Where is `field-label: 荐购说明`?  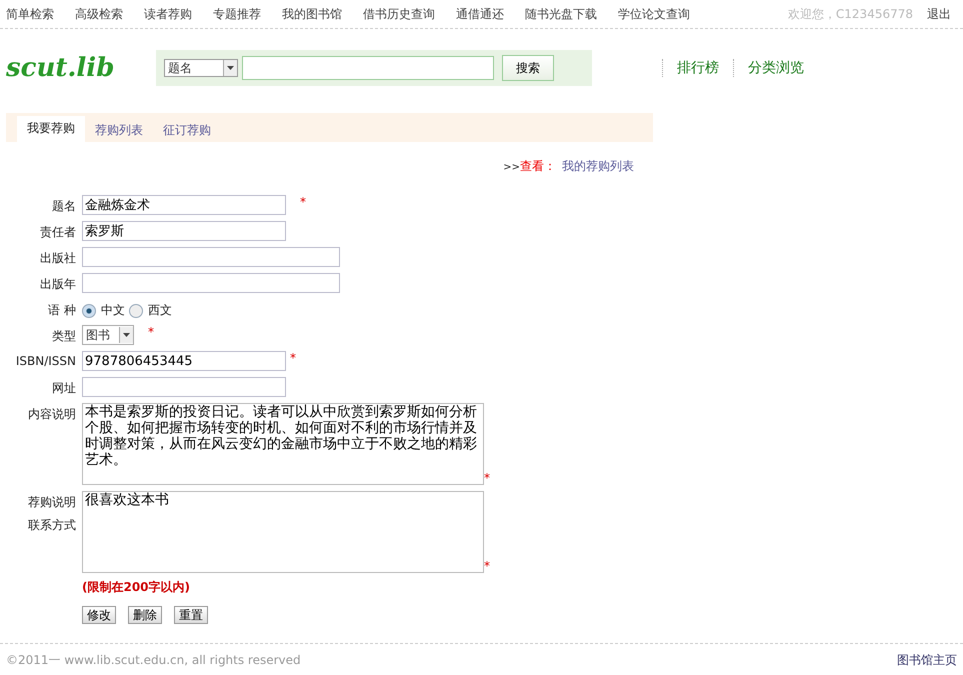
field-label: 荐购说明 is located at coordinates (52, 502).